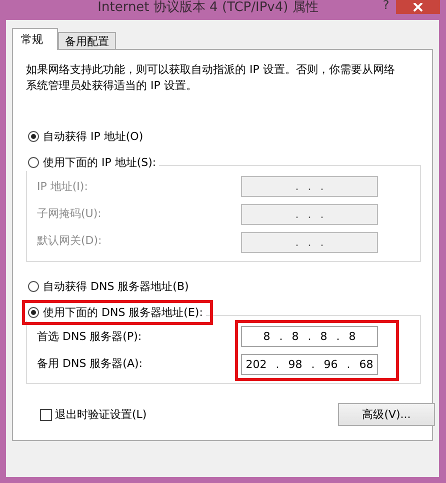 This screenshot has width=446, height=483. I want to click on address-field: 8 . 8 . 8 . 8, so click(309, 336).